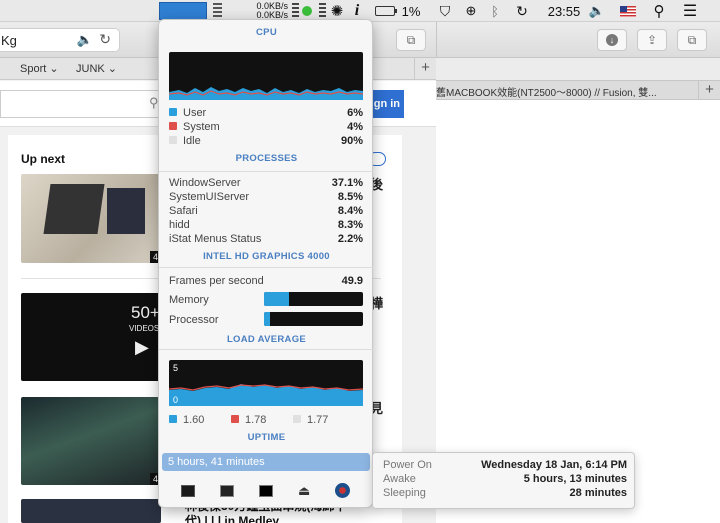 This screenshot has height=523, width=720. What do you see at coordinates (217, 11) in the screenshot?
I see `gpu-bars-icon` at bounding box center [217, 11].